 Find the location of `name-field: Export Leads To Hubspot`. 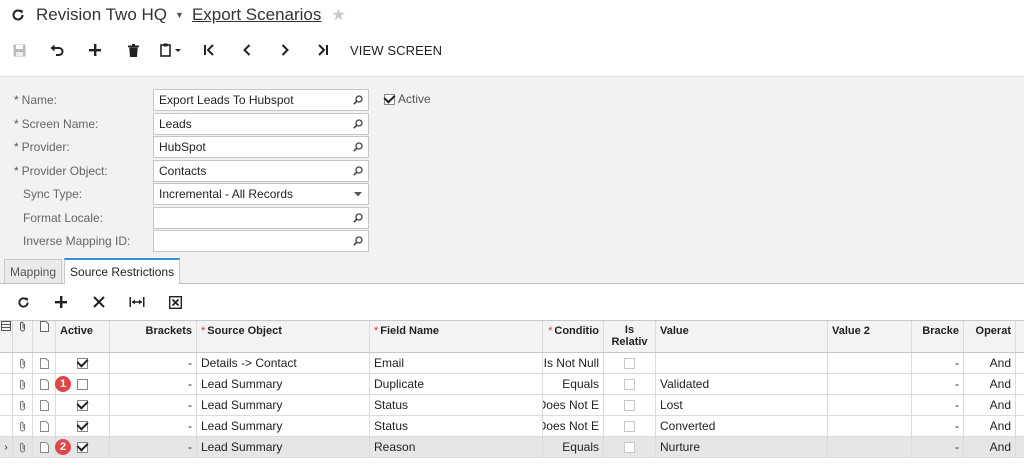

name-field: Export Leads To Hubspot is located at coordinates (261, 100).